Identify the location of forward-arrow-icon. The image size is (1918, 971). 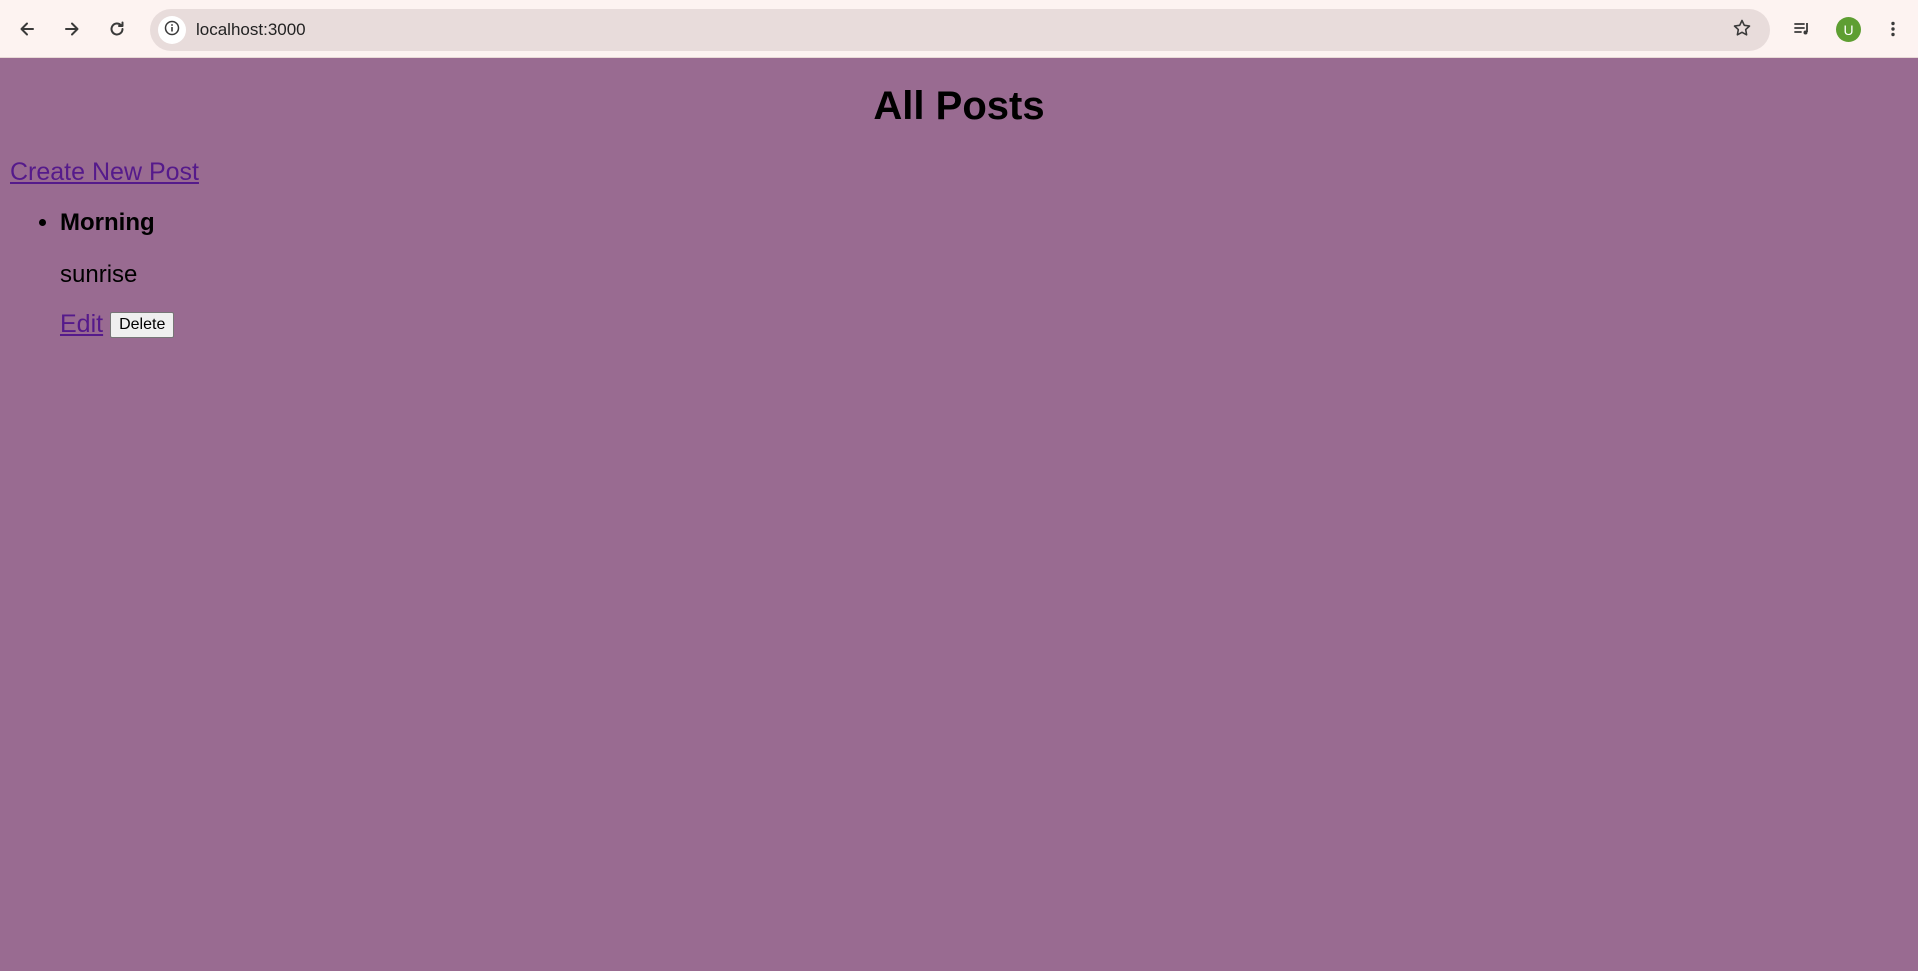
(72, 29).